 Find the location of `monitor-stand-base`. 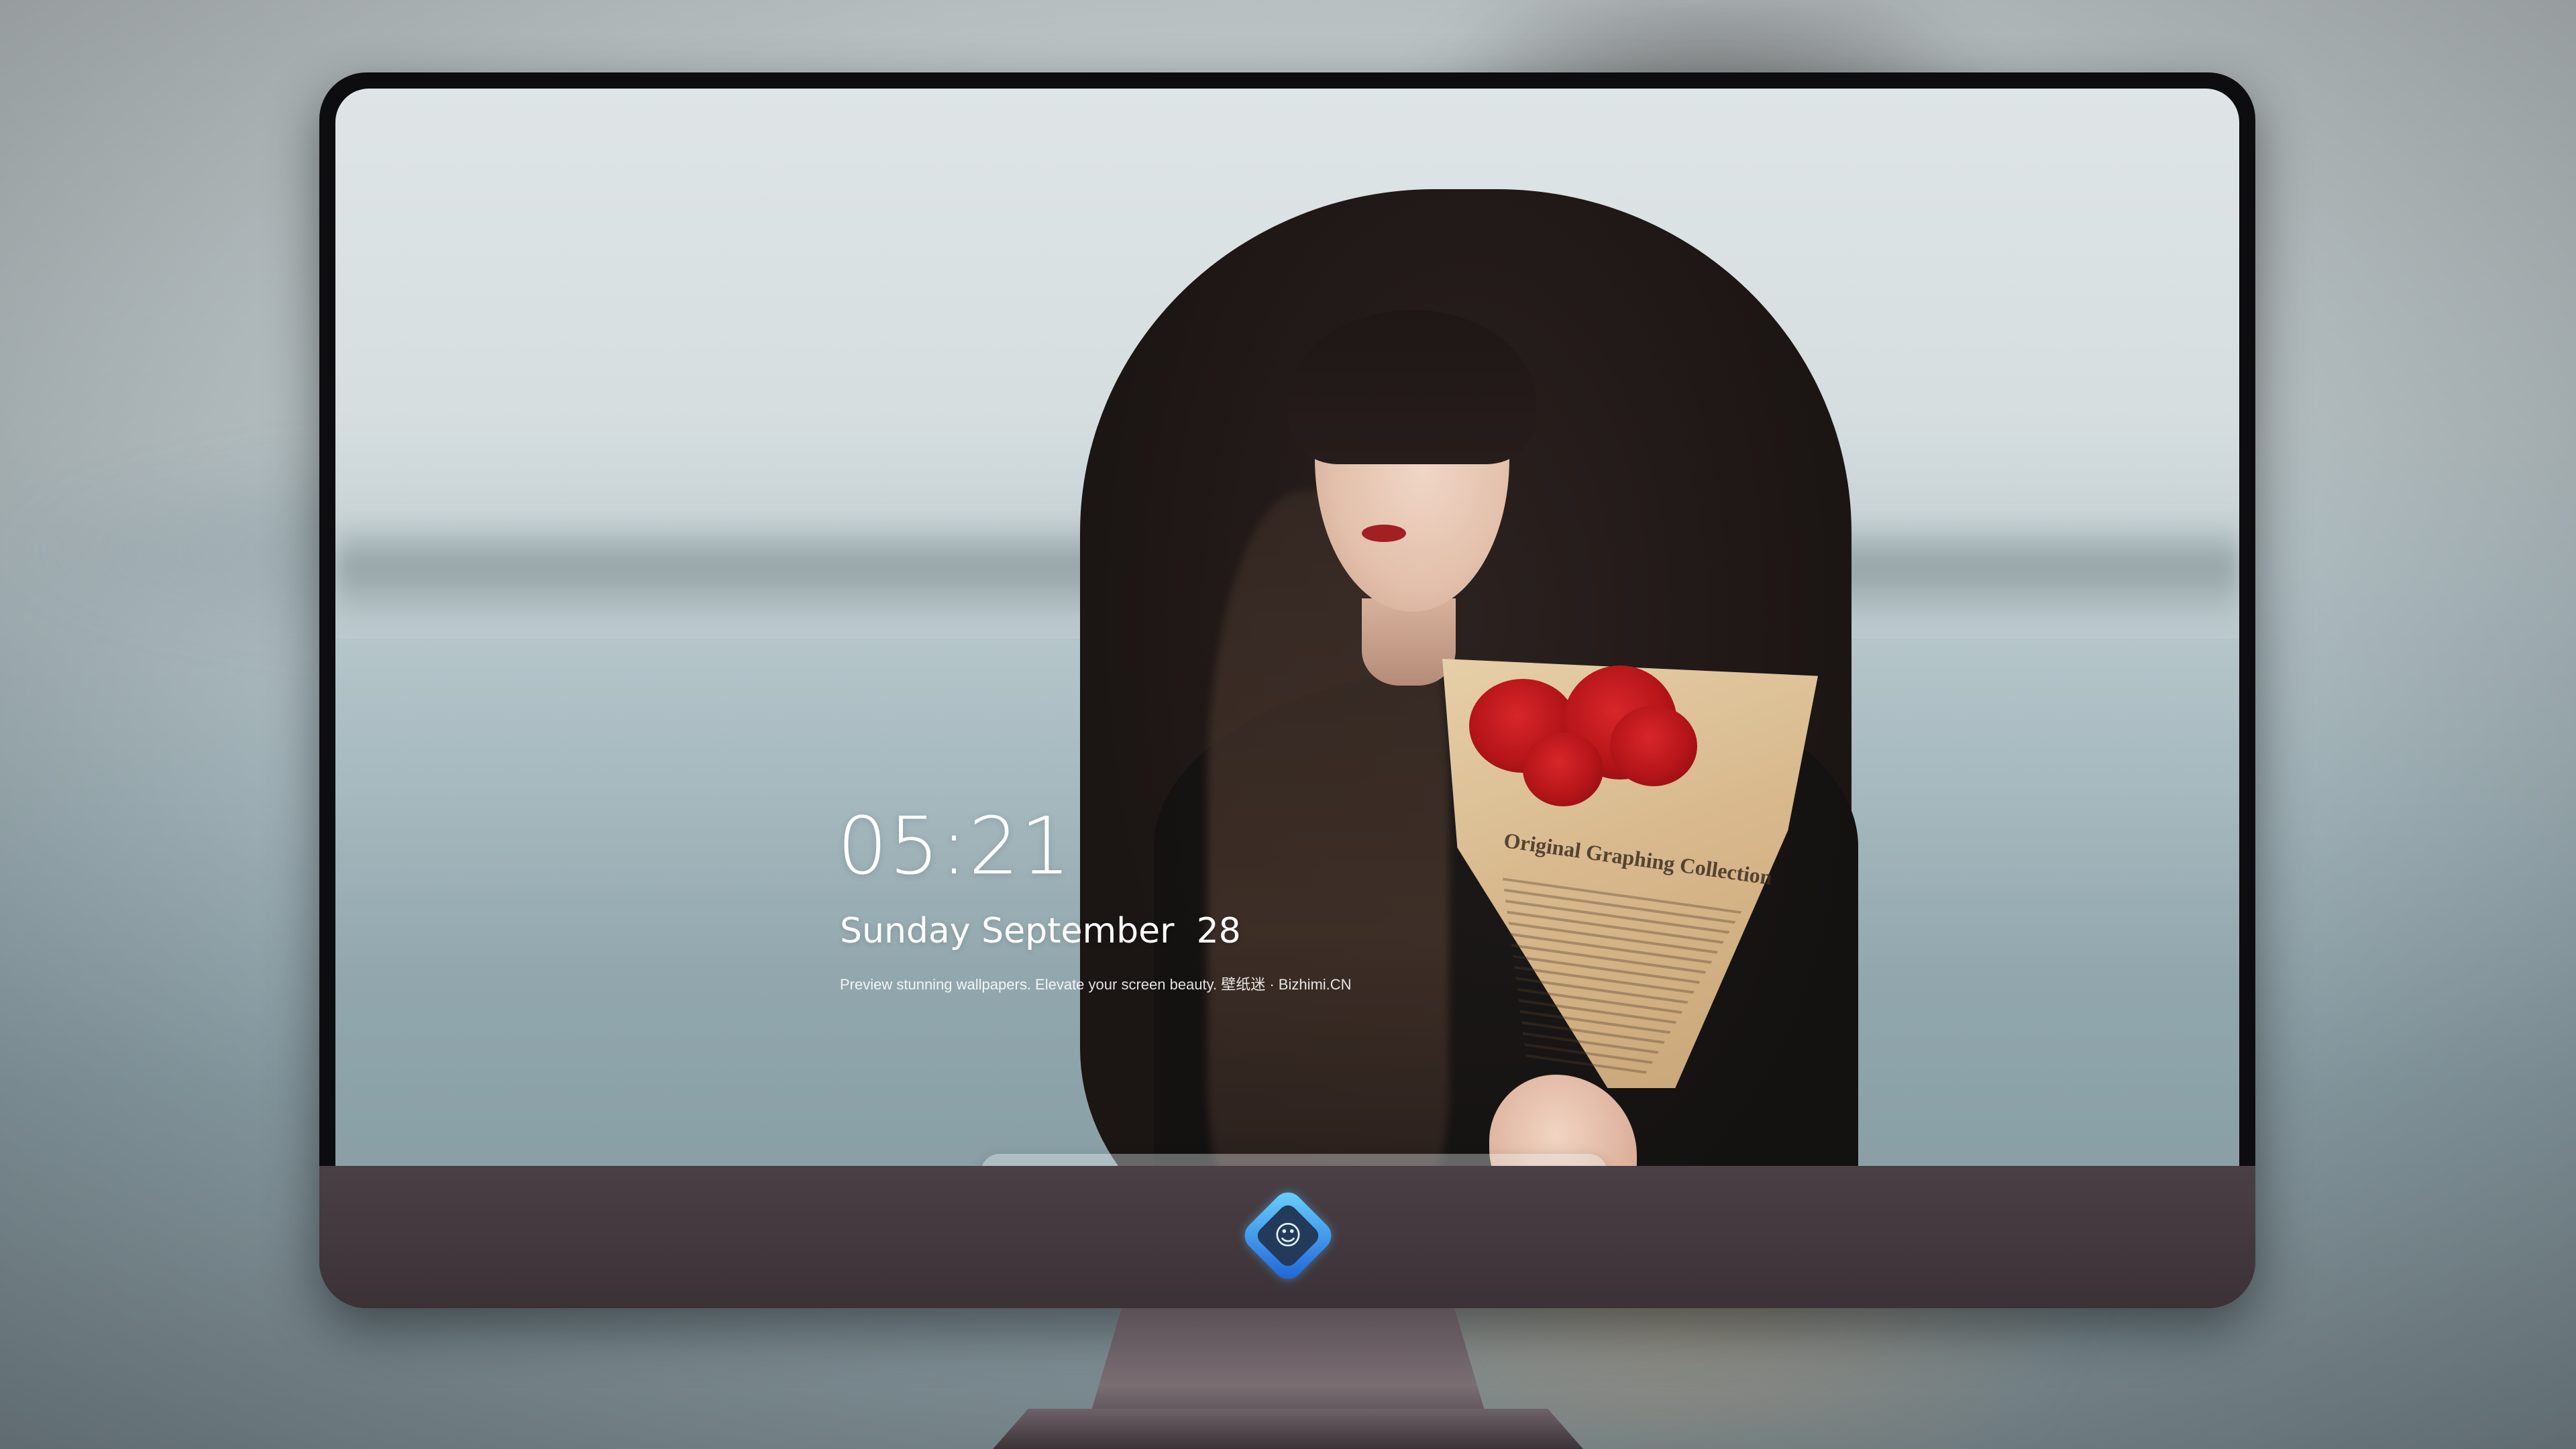

monitor-stand-base is located at coordinates (1288, 1429).